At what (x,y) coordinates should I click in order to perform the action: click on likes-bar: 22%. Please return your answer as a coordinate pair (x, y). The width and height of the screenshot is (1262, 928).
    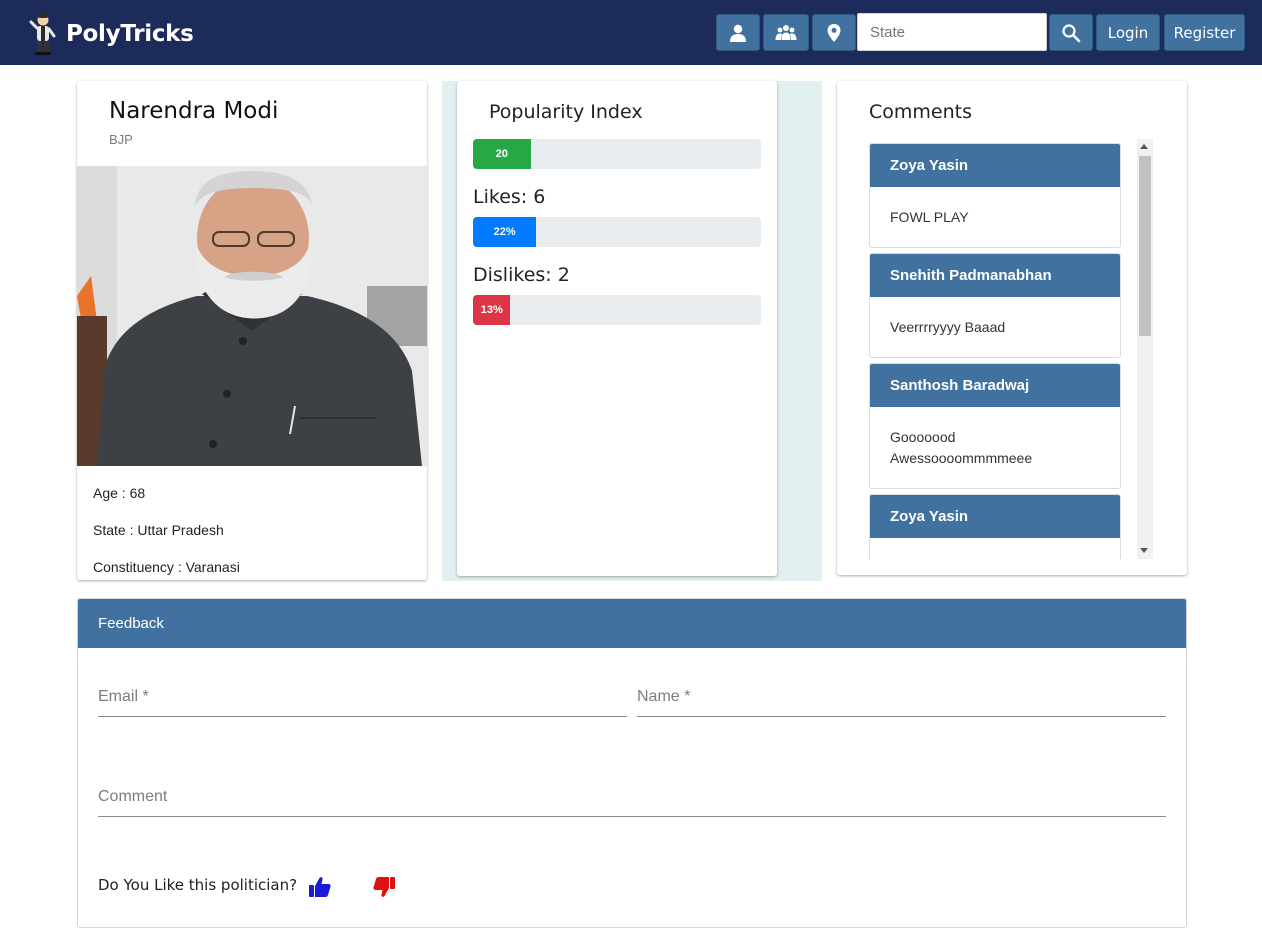
    Looking at the image, I should click on (617, 232).